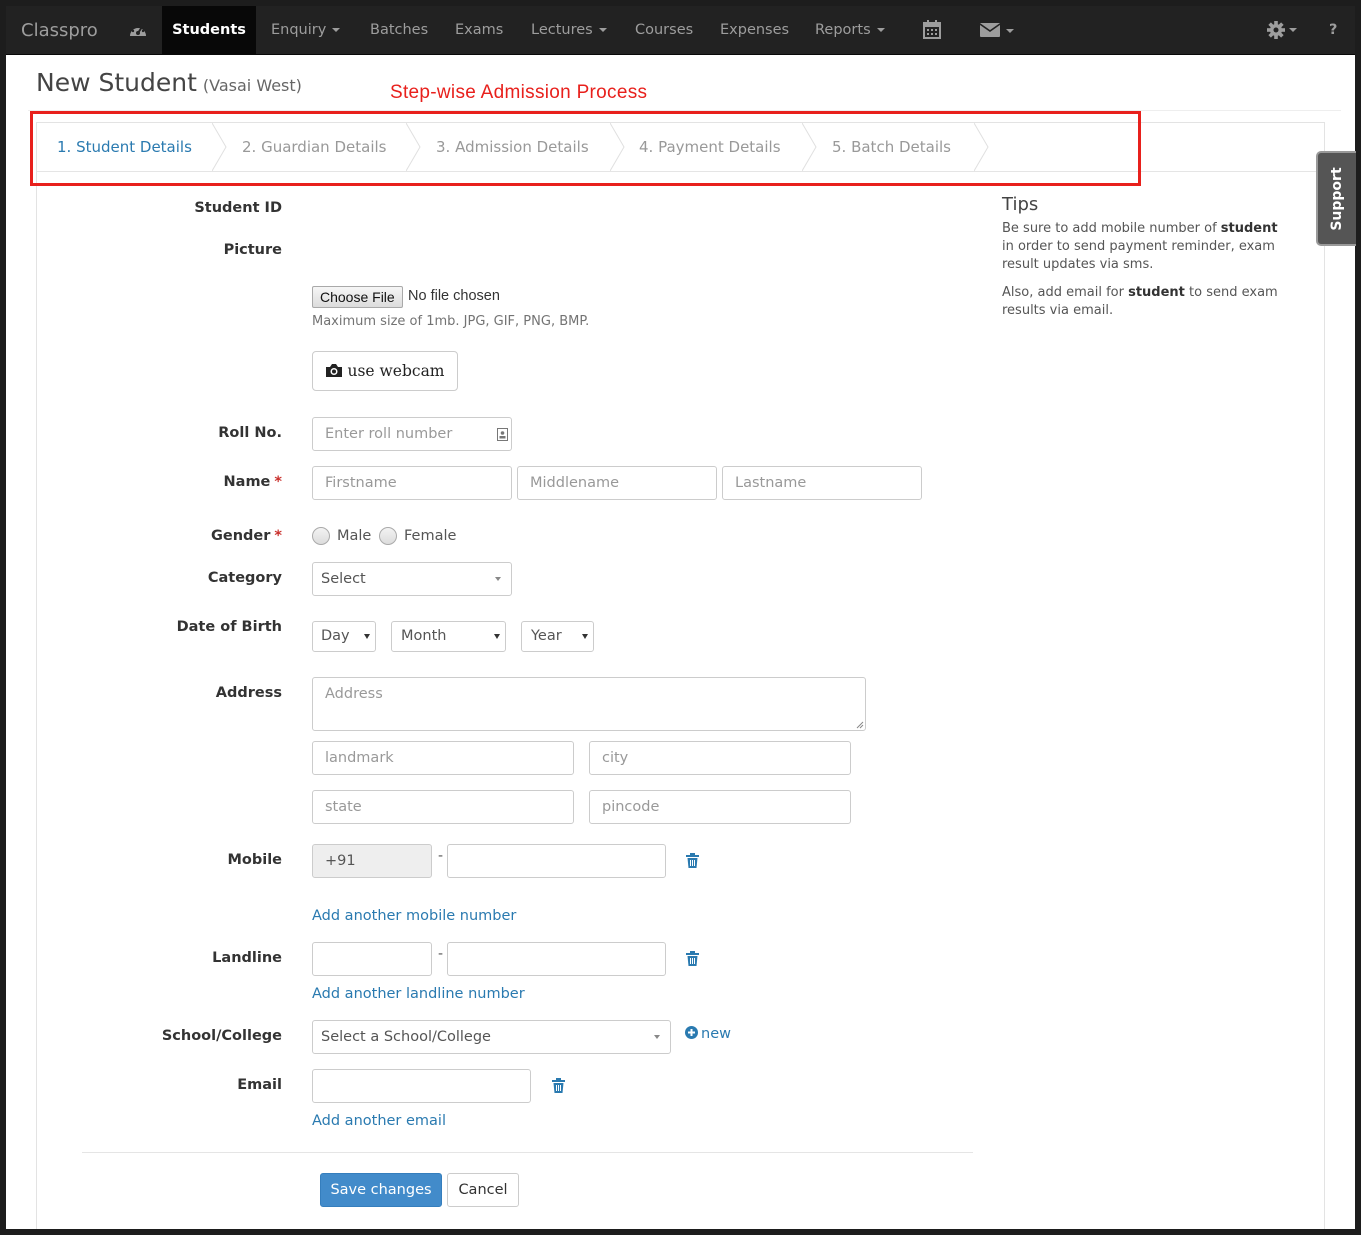 Image resolution: width=1361 pixels, height=1235 pixels. Describe the element at coordinates (381, 1190) in the screenshot. I see `save-button: Save changes` at that location.